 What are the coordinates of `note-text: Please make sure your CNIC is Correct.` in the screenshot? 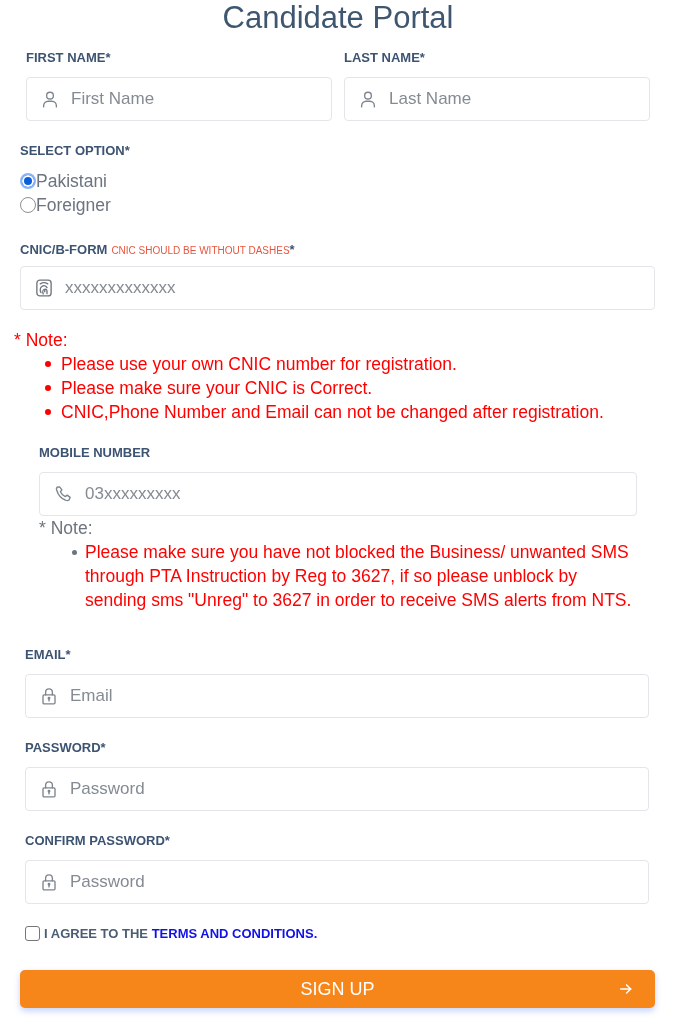 It's located at (217, 388).